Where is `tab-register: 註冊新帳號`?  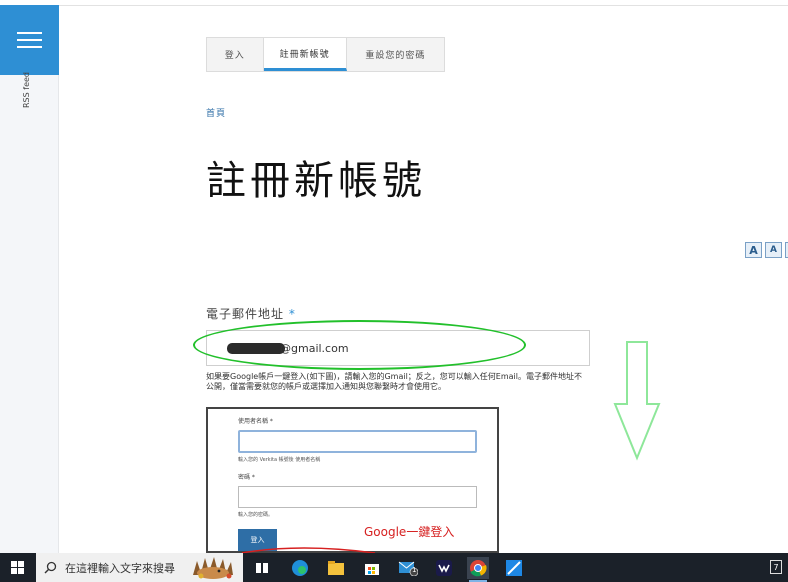
tab-register: 註冊新帳號 is located at coordinates (305, 54).